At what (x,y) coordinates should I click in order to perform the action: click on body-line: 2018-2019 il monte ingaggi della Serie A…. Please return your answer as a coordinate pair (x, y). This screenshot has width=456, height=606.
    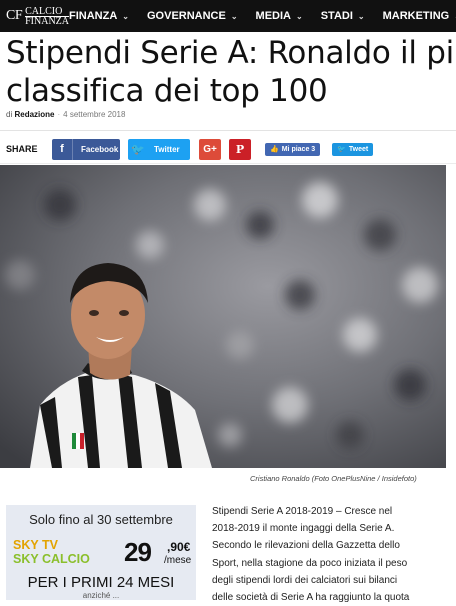
    Looking at the image, I should click on (303, 529).